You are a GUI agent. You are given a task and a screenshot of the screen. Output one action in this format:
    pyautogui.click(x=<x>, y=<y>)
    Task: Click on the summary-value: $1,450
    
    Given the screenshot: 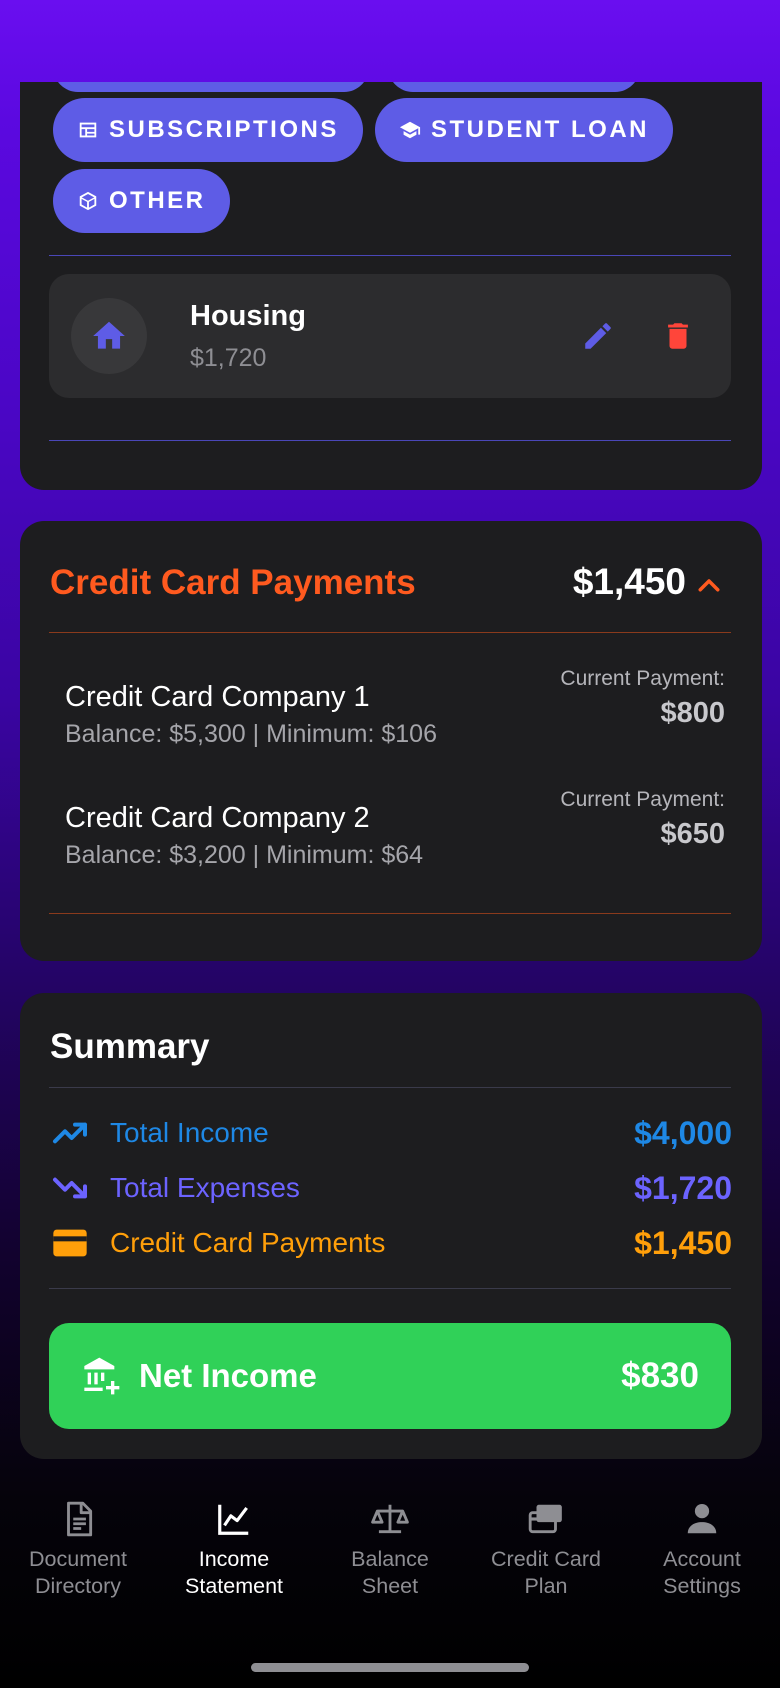 What is the action you would take?
    pyautogui.click(x=683, y=1242)
    